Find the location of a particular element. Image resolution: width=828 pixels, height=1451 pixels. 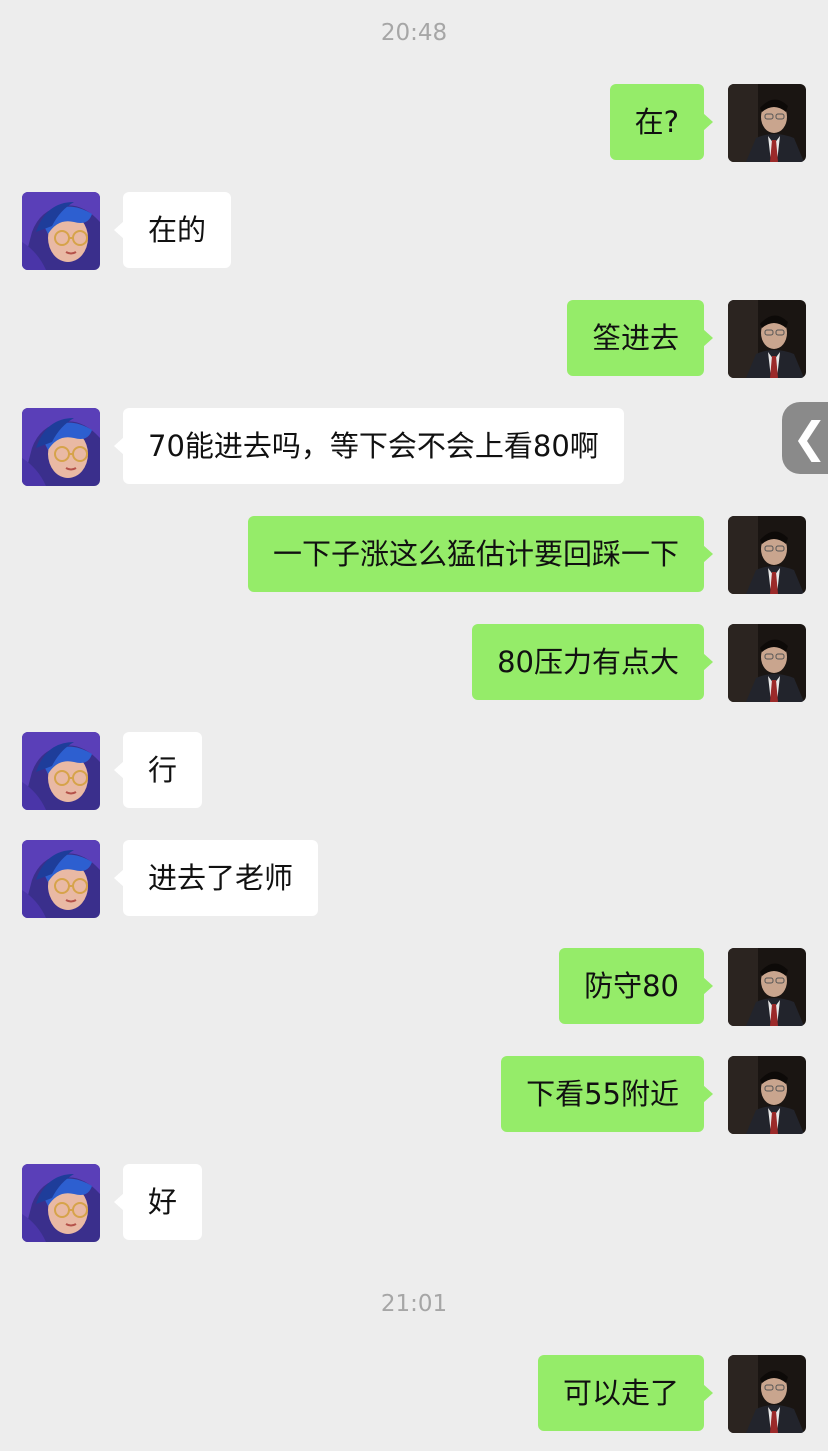

sent-message-bubble: 80压力有点大 is located at coordinates (592, 662).